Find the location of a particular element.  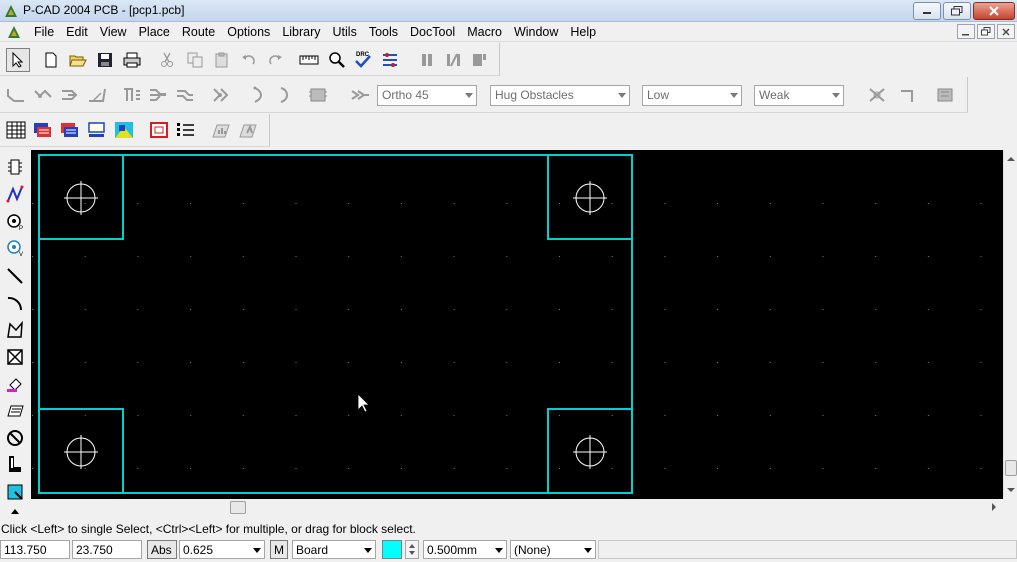

menu-doctool: DocTool is located at coordinates (432, 32).